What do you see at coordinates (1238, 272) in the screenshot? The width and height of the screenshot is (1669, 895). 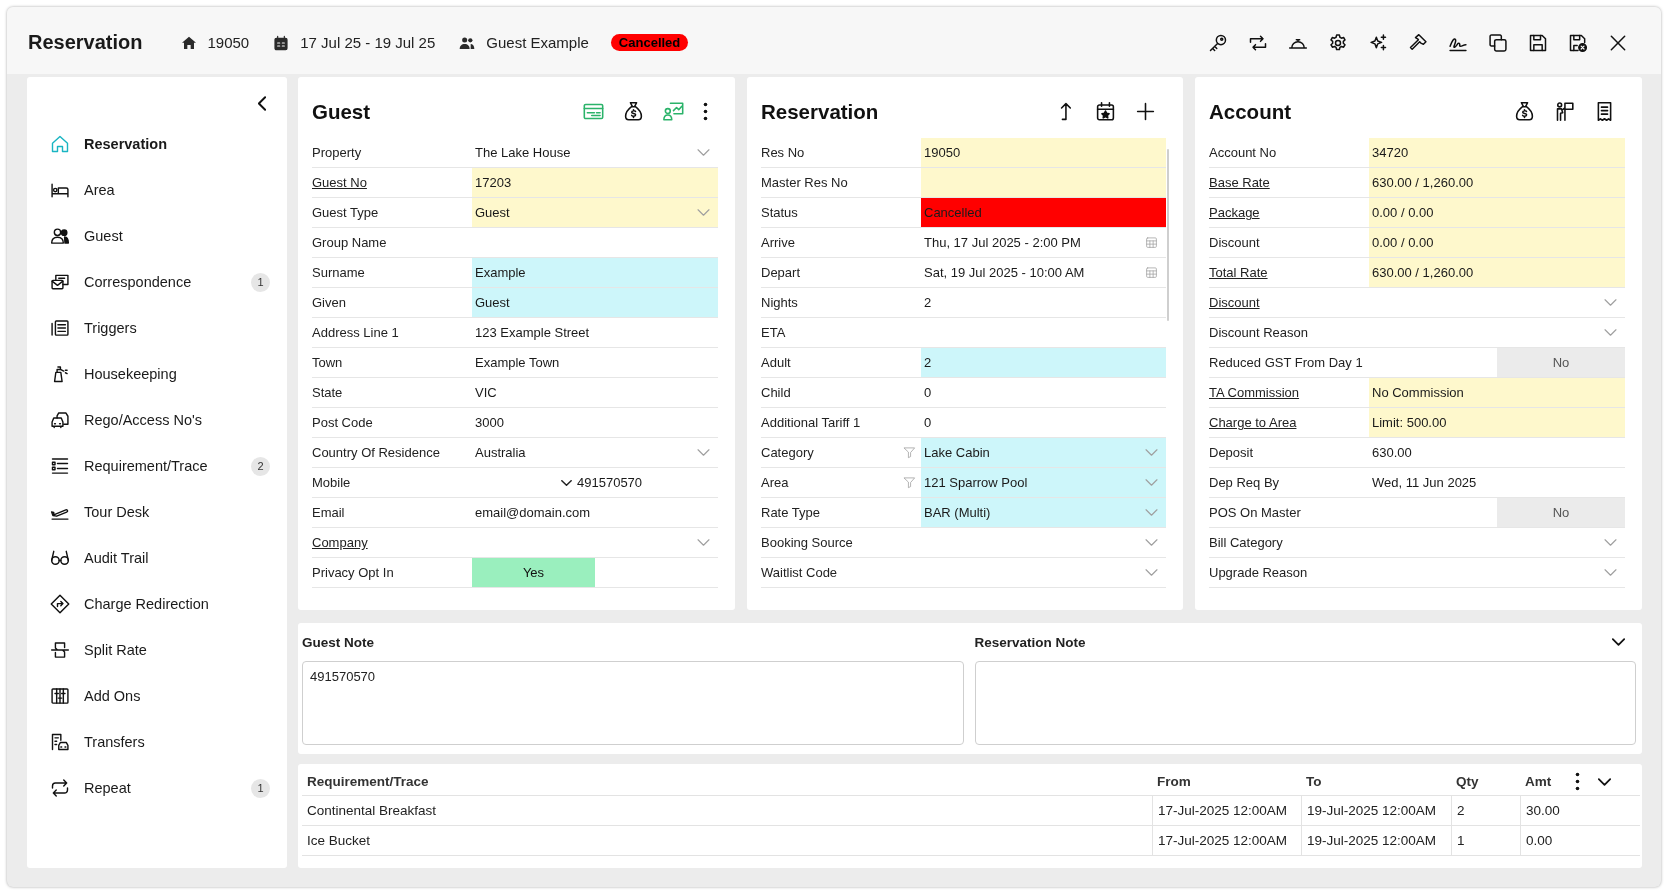 I see `label-link: Total Rate` at bounding box center [1238, 272].